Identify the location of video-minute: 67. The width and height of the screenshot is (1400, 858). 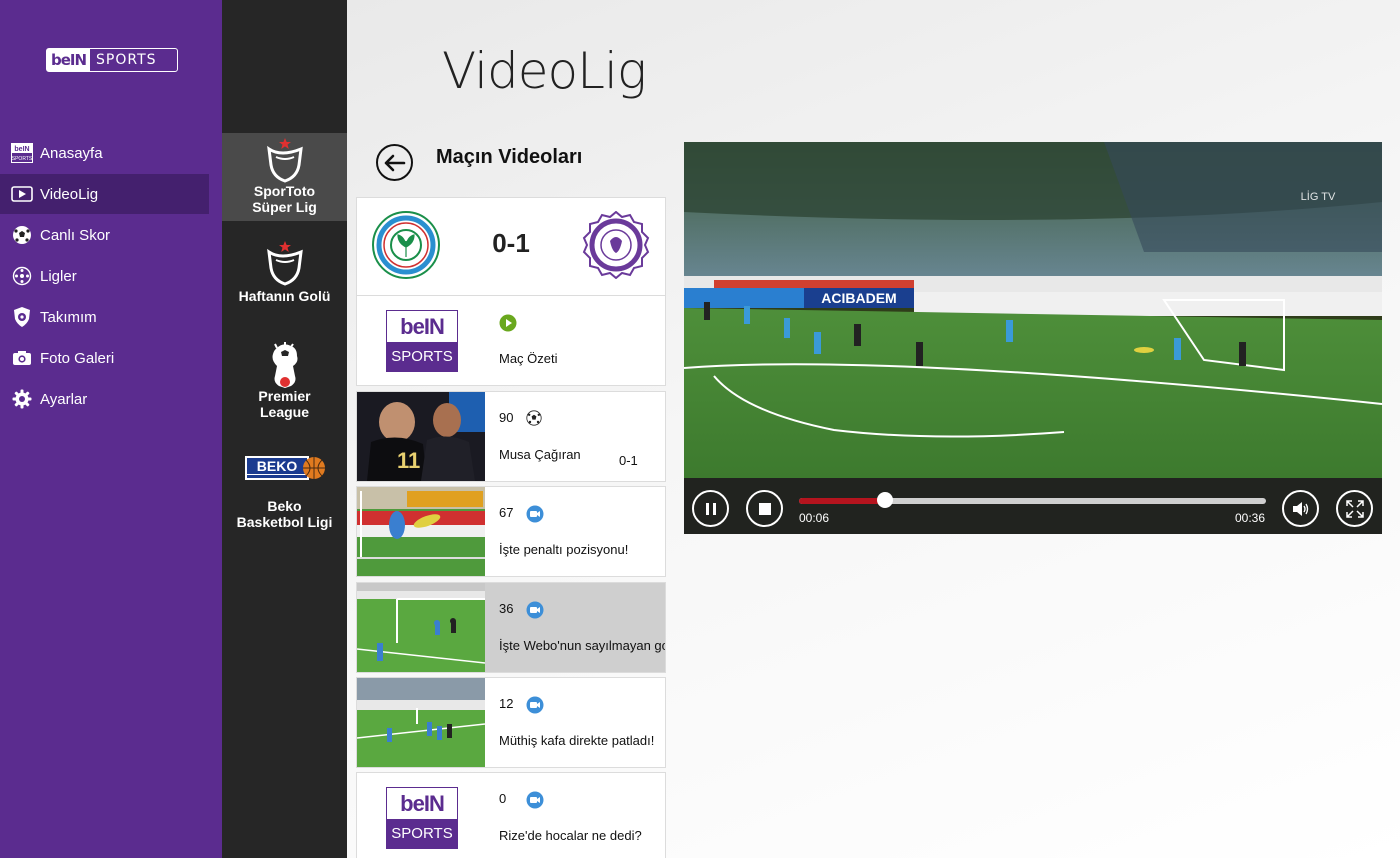
(506, 512).